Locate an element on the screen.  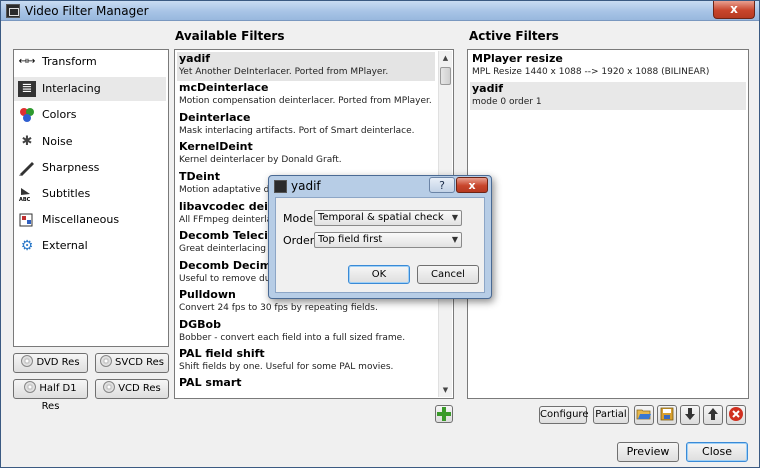
save-filters-button is located at coordinates (667, 415).